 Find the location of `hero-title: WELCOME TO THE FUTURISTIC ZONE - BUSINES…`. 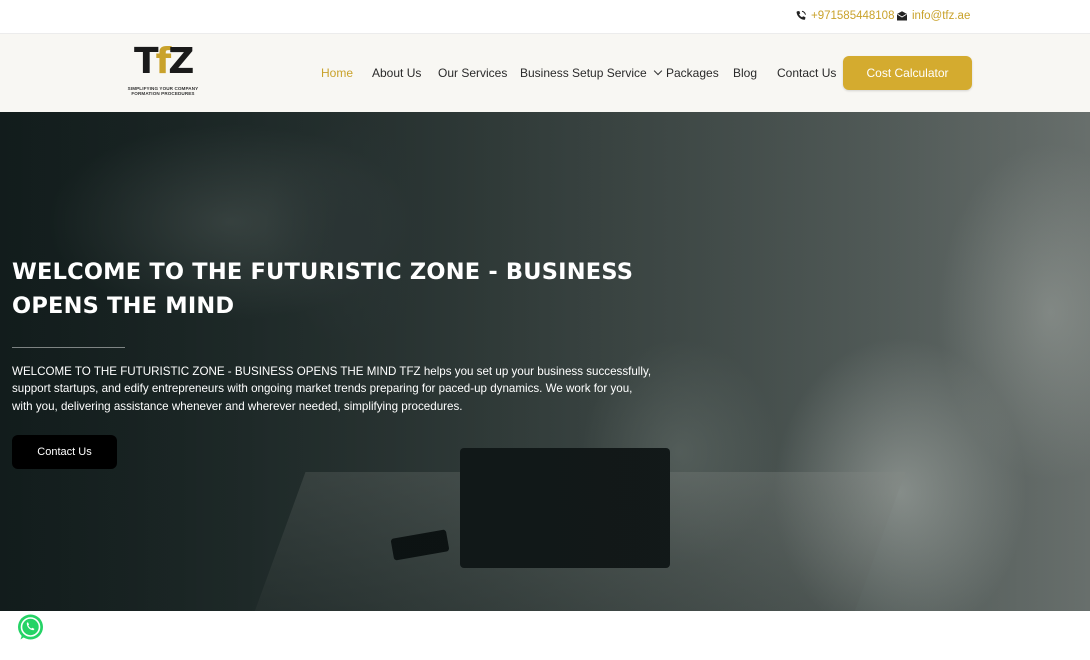

hero-title: WELCOME TO THE FUTURISTIC ZONE - BUSINES… is located at coordinates (323, 289).